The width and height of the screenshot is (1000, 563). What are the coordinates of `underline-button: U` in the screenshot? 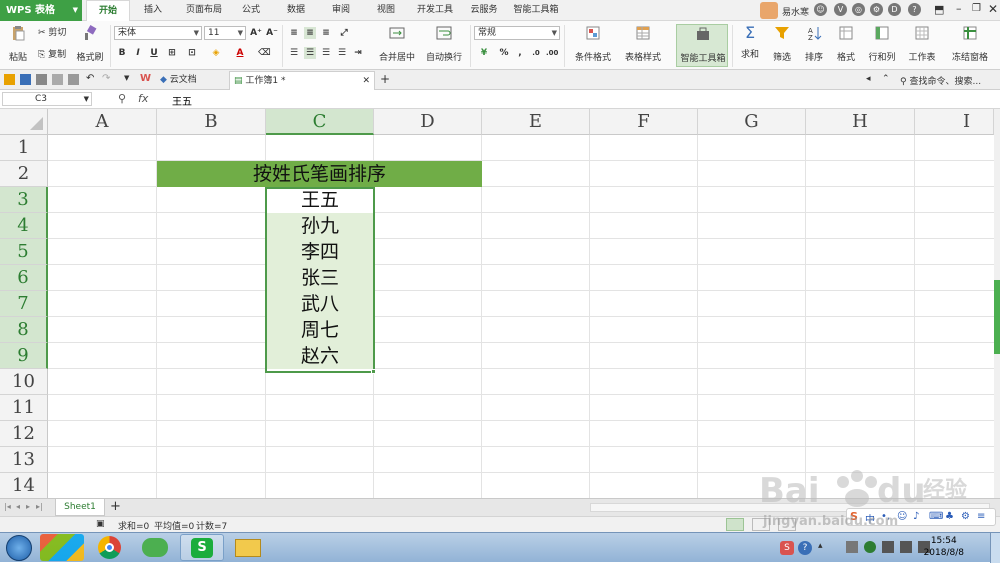 It's located at (154, 53).